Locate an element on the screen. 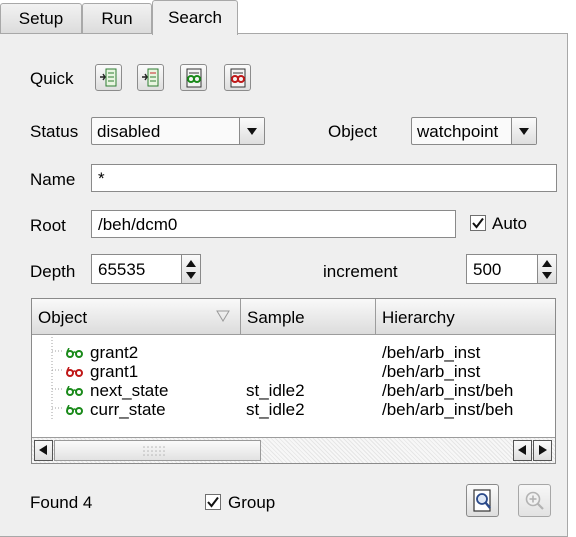  increment-value: 500 is located at coordinates (487, 269).